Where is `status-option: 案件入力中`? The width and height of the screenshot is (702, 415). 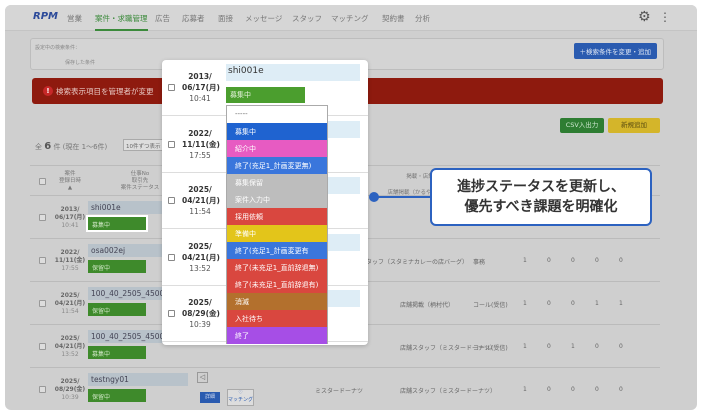 status-option: 案件入力中 is located at coordinates (277, 199).